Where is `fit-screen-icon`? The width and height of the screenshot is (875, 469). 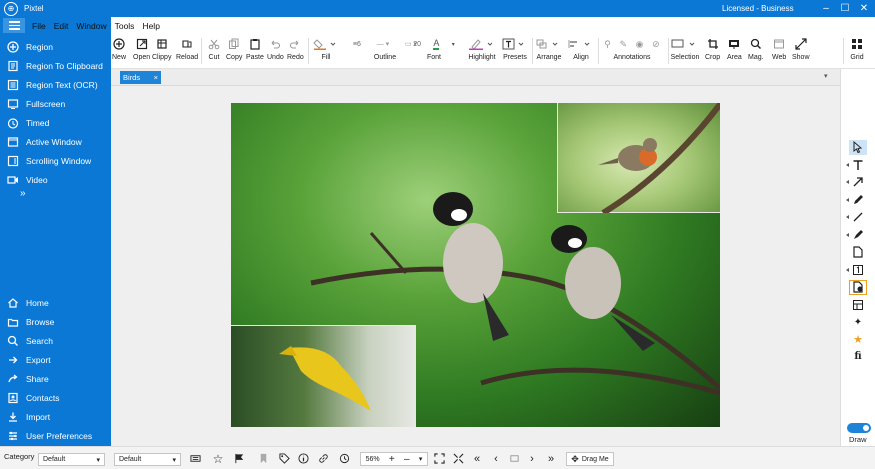
fit-screen-icon is located at coordinates (439, 458).